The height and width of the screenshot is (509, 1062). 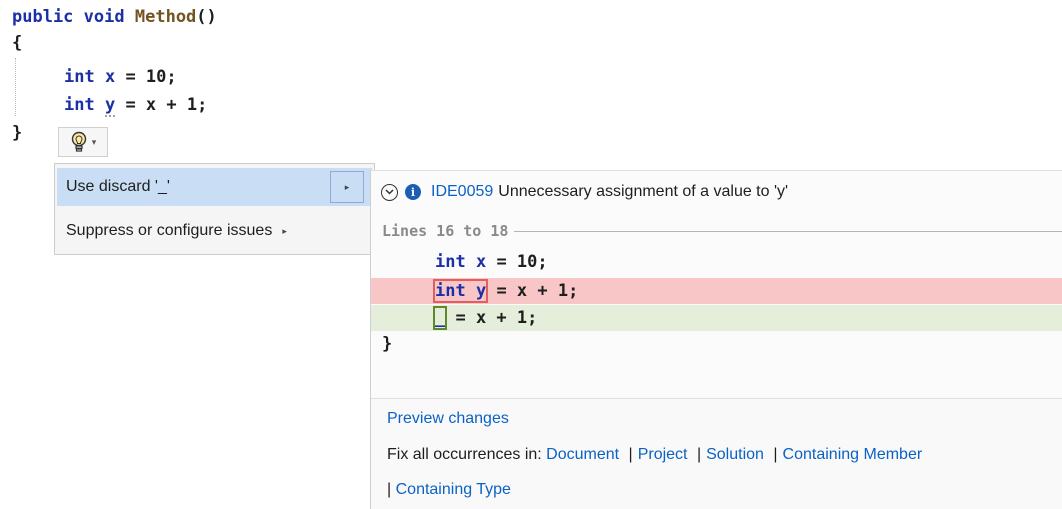 I want to click on method-parens: (), so click(x=206, y=17).